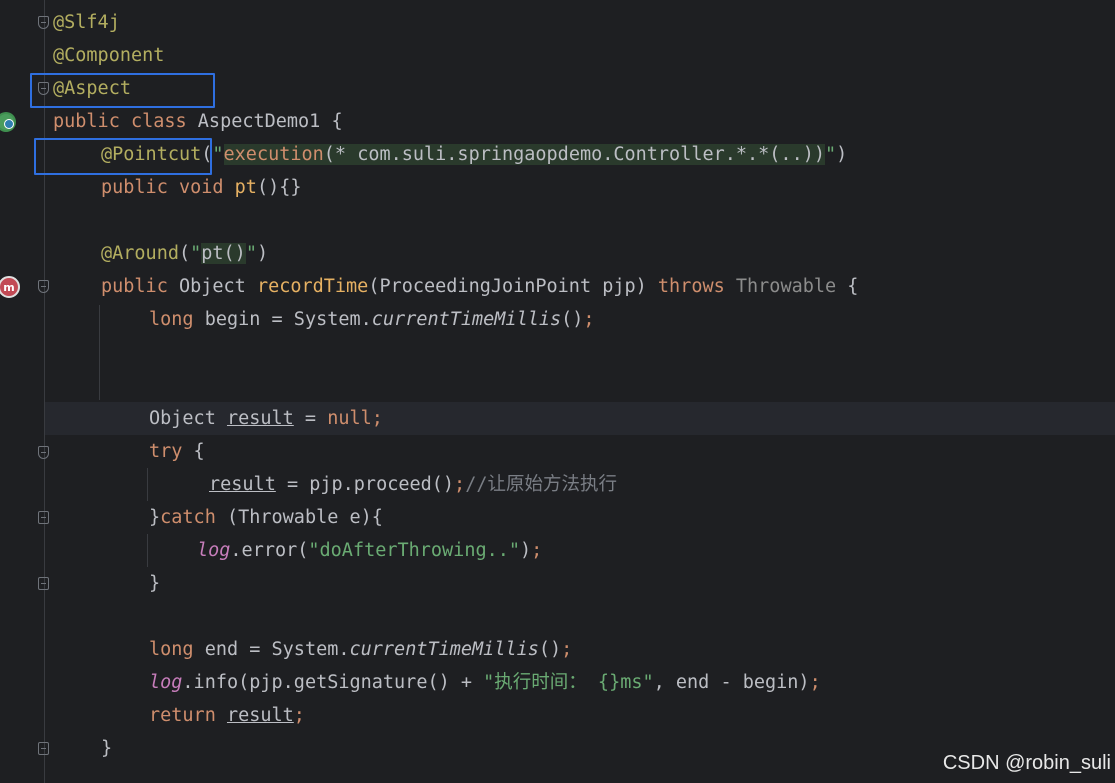  What do you see at coordinates (140, 253) in the screenshot?
I see `annotation: @Around` at bounding box center [140, 253].